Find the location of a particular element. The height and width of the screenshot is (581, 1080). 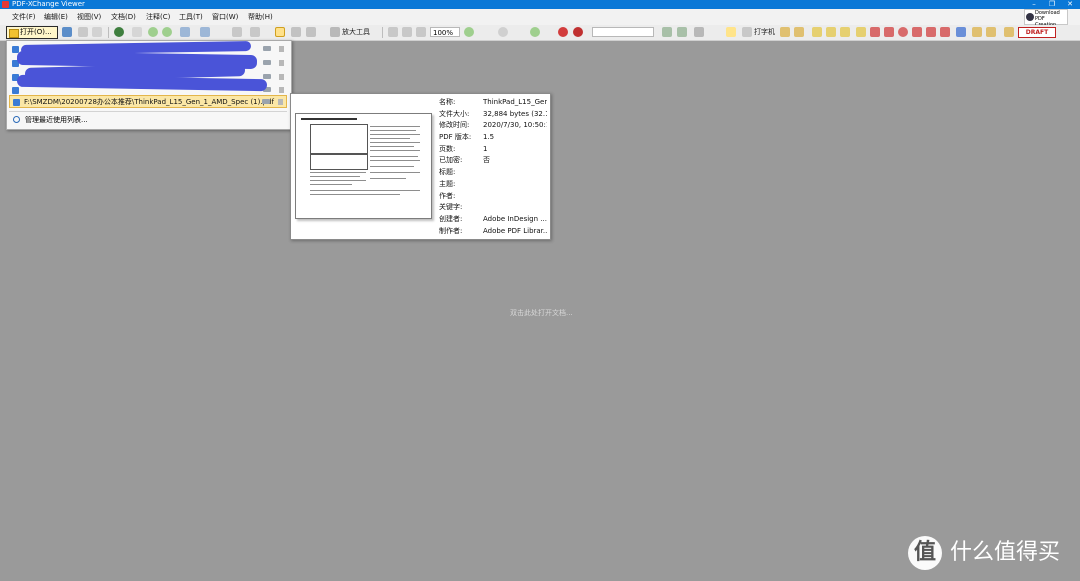

settings-icon is located at coordinates (699, 32).